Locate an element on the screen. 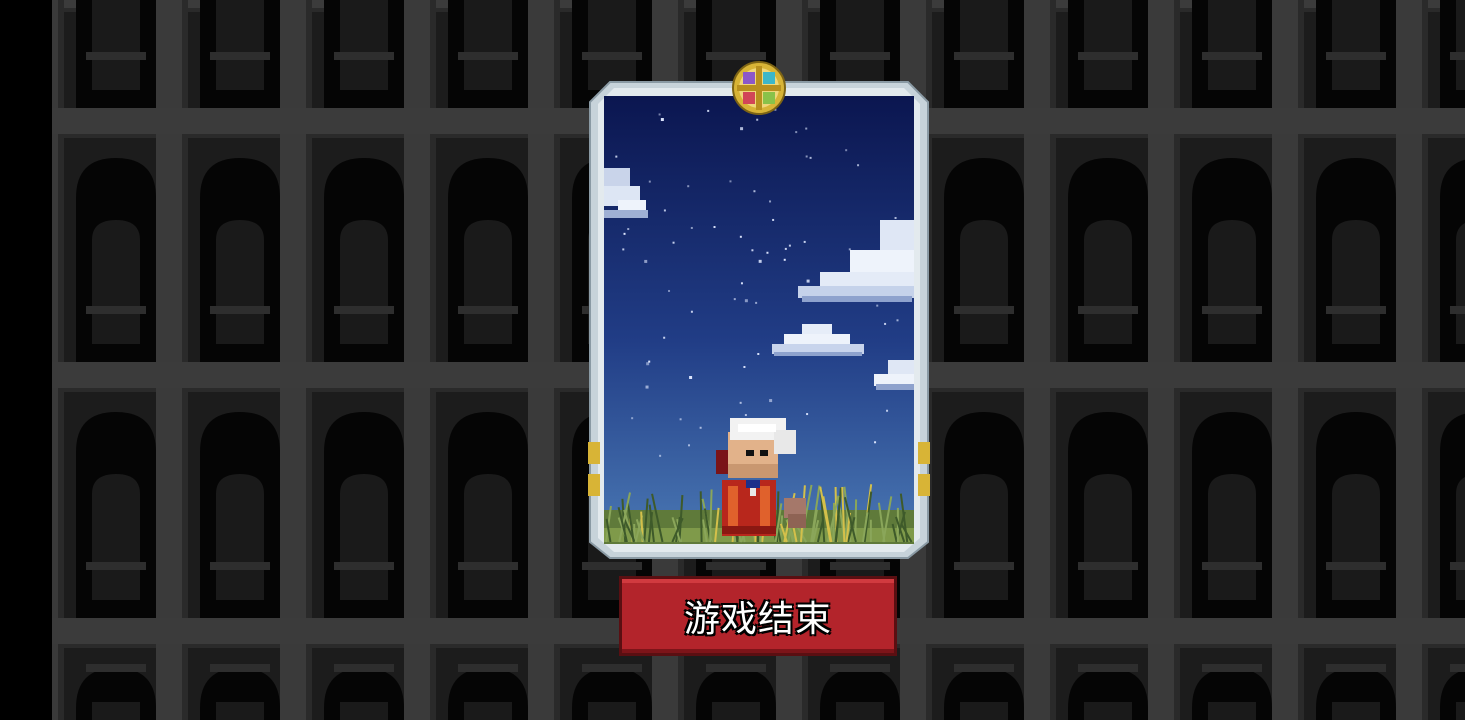  game-over-button-label: 游戏结束 is located at coordinates (757, 619).